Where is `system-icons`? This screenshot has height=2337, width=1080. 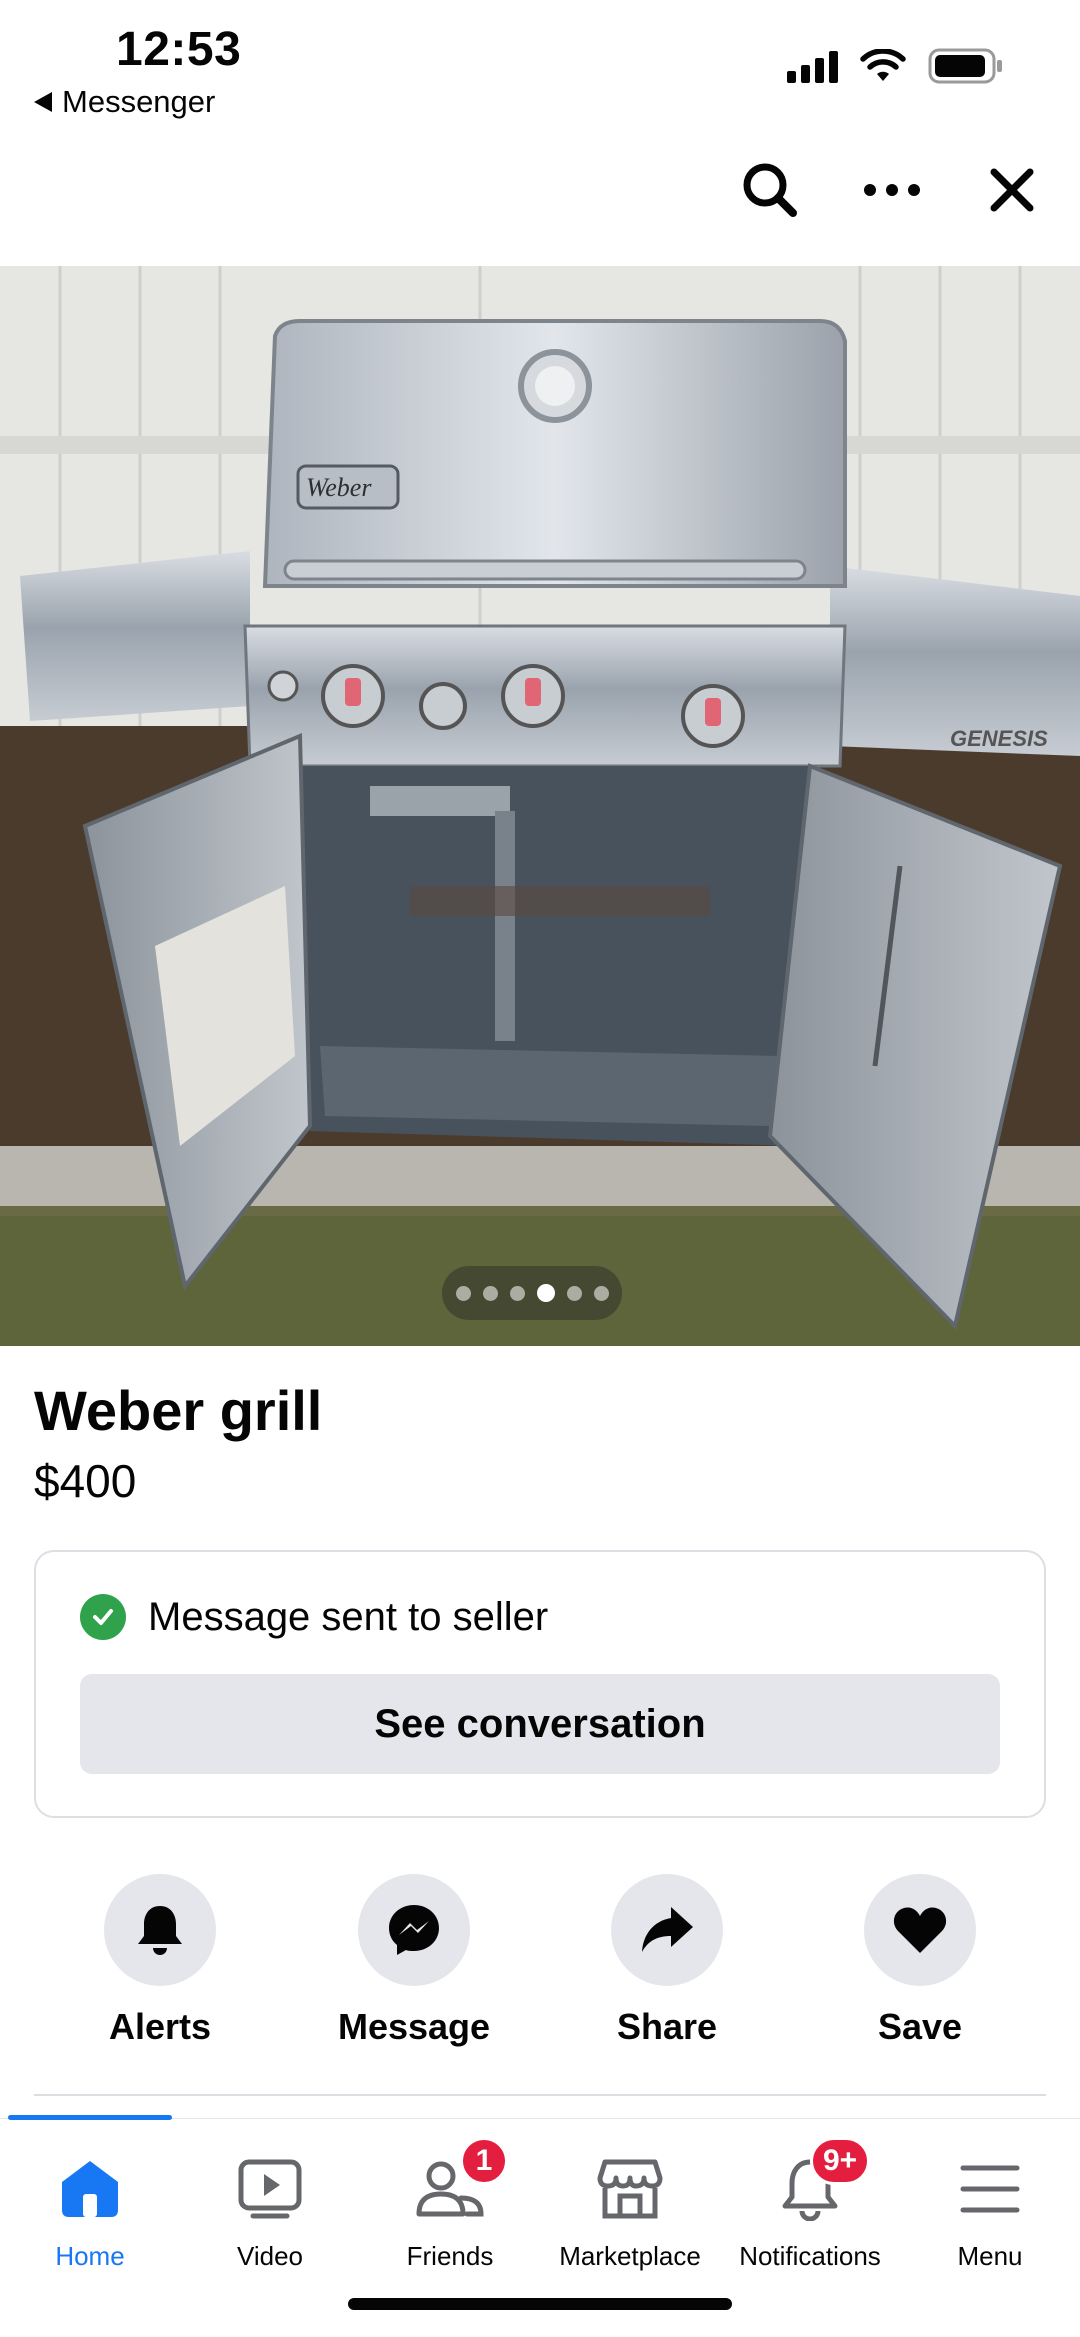 system-icons is located at coordinates (895, 66).